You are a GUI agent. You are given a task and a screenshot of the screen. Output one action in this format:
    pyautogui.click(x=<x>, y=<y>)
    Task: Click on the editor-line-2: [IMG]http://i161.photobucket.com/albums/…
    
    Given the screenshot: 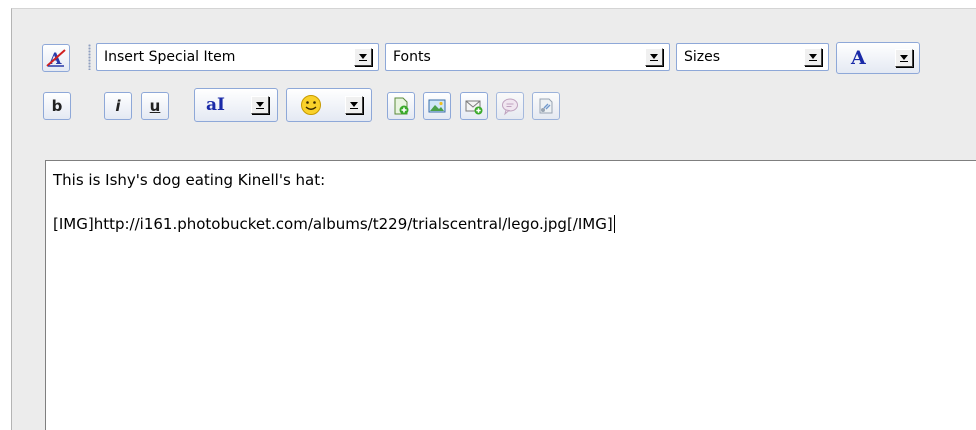 What is the action you would take?
    pyautogui.click(x=334, y=224)
    